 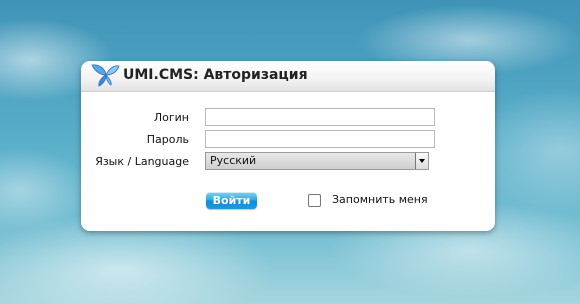 I want to click on password-label: Пароль, so click(x=167, y=139).